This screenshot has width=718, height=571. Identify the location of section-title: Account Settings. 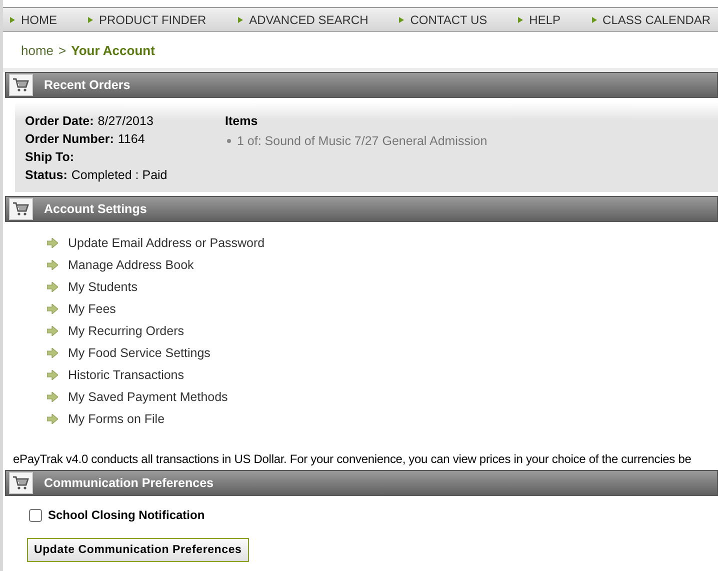
(95, 209).